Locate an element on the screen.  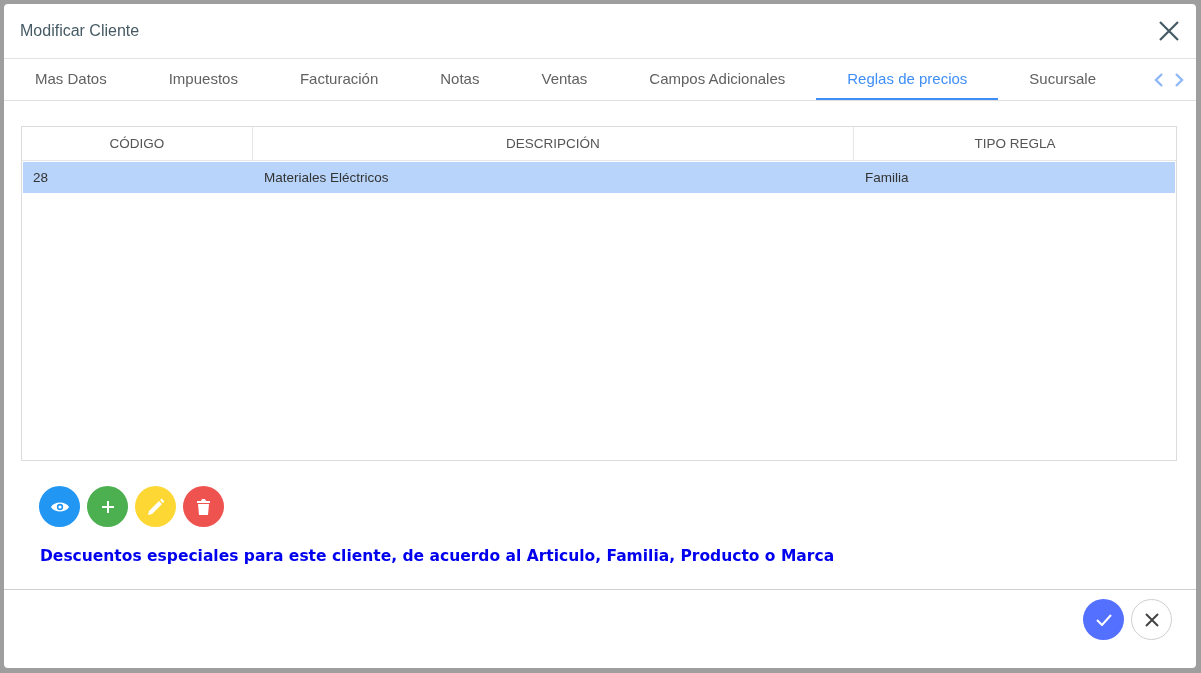
view-button is located at coordinates (59, 506).